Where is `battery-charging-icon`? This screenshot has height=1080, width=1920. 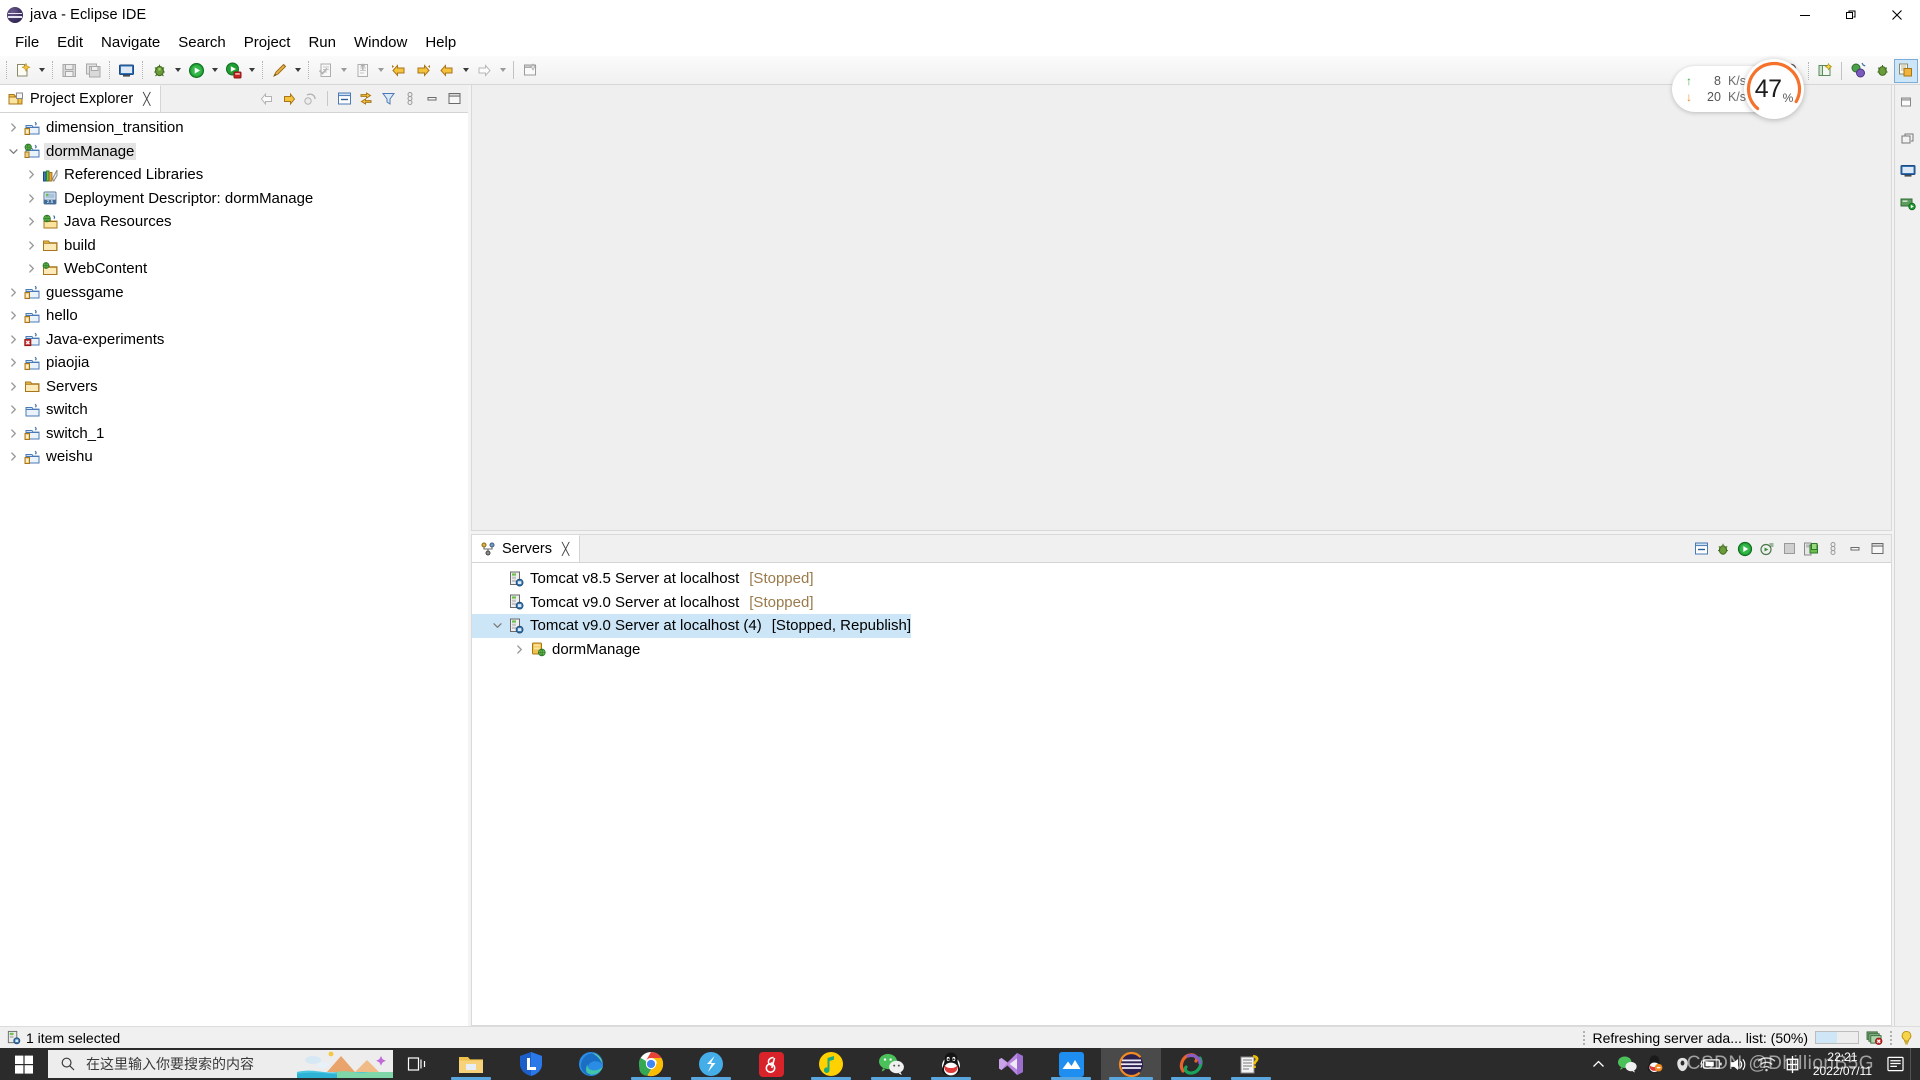 battery-charging-icon is located at coordinates (1711, 1064).